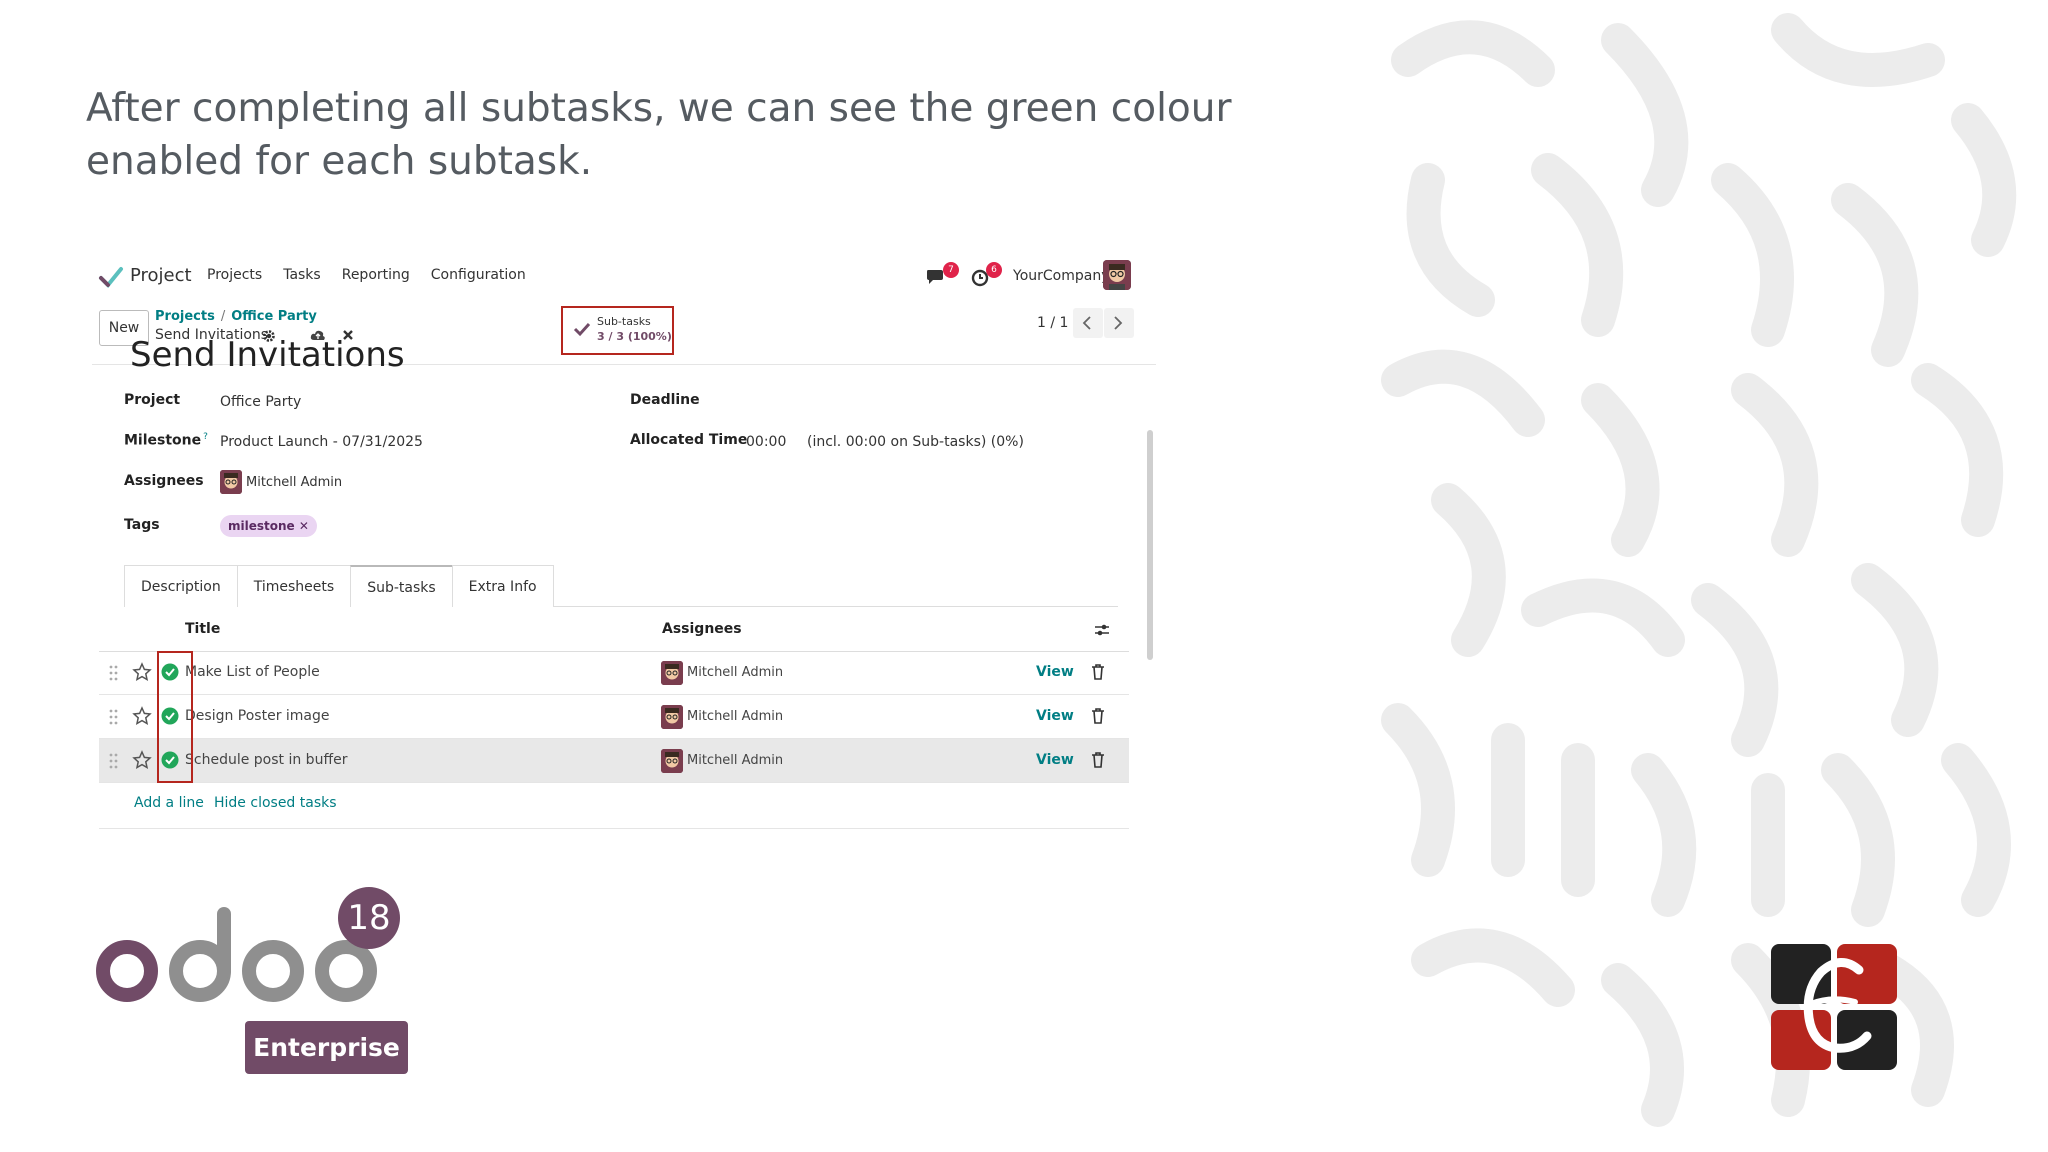 Image resolution: width=2048 pixels, height=1152 pixels. I want to click on enterprise-badge: Enterprise, so click(326, 1047).